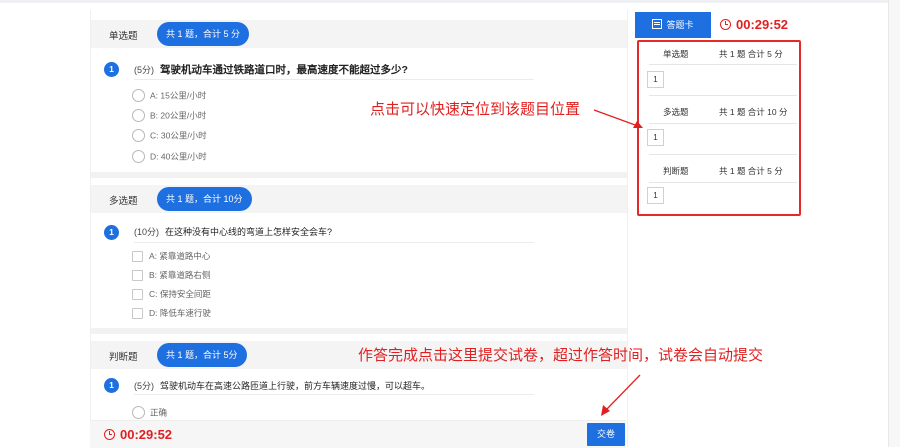 The image size is (900, 448). Describe the element at coordinates (606, 434) in the screenshot. I see `submit-button: 交卷` at that location.